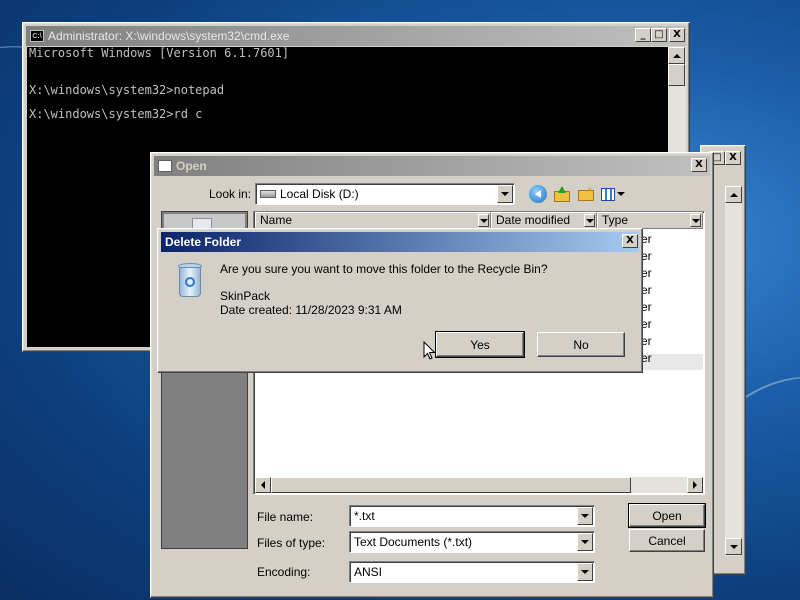 This screenshot has height=600, width=800. I want to click on column-header-type-label: Type, so click(615, 220).